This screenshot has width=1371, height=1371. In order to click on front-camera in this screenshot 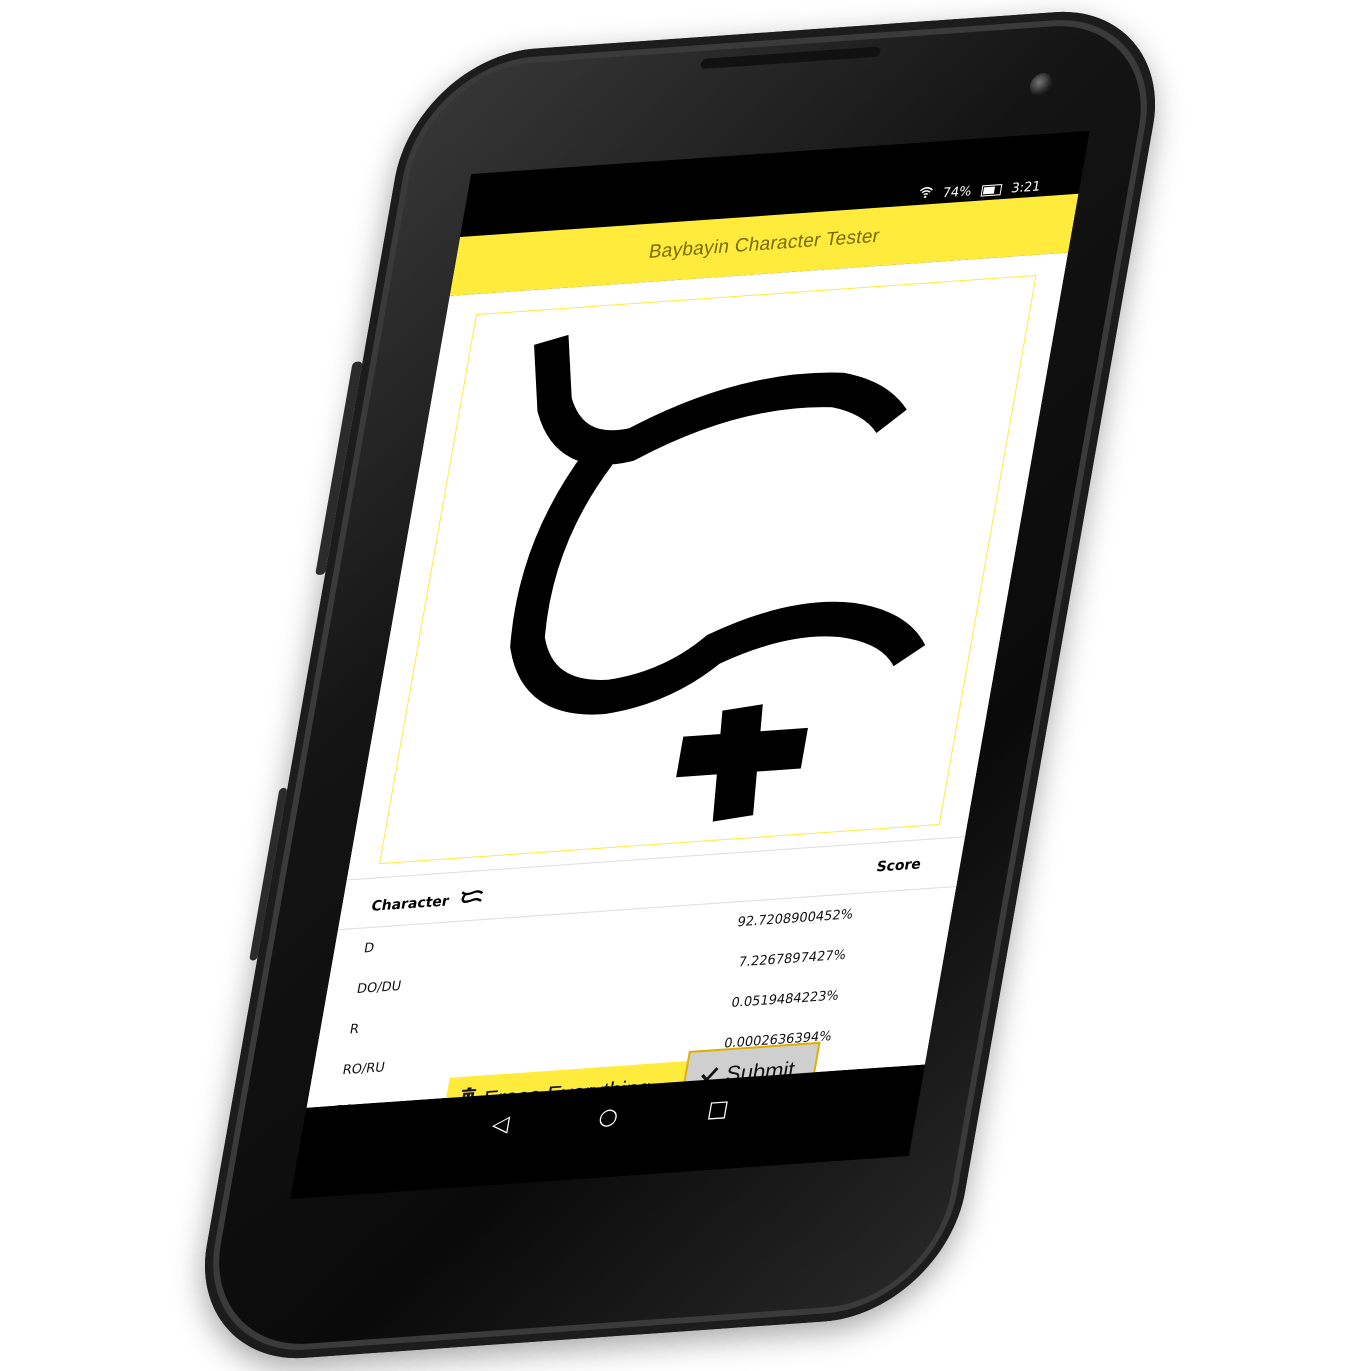, I will do `click(1041, 84)`.